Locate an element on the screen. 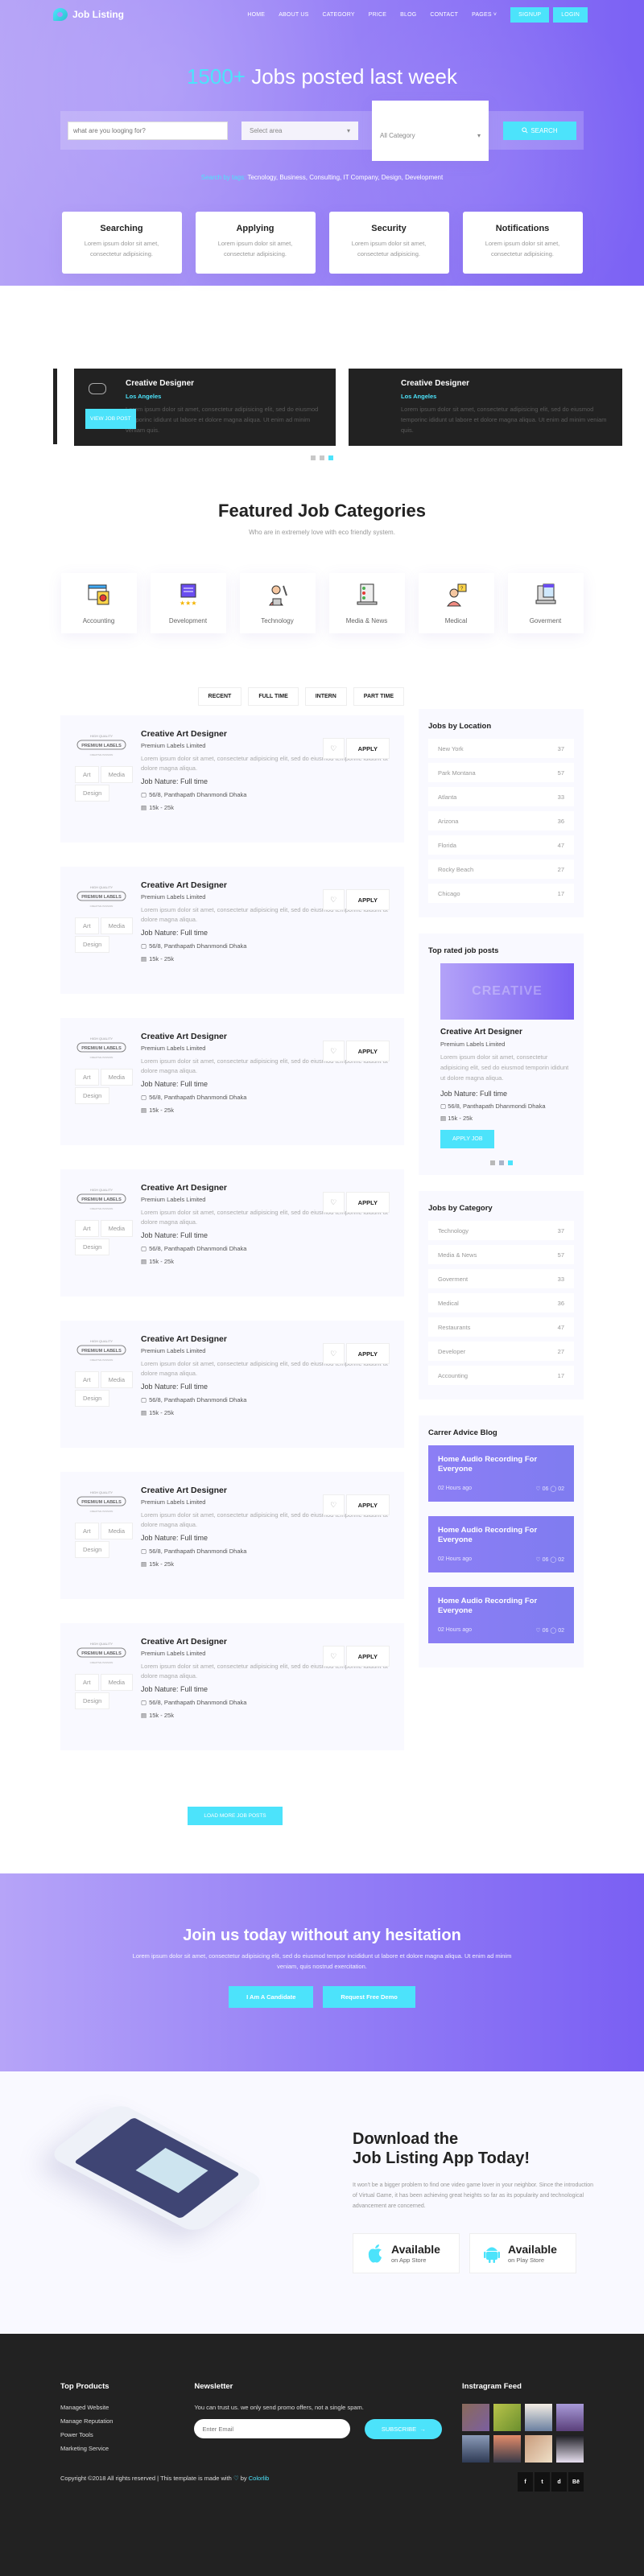 The height and width of the screenshot is (2576, 644). category-row: Technology 37 is located at coordinates (501, 1230).